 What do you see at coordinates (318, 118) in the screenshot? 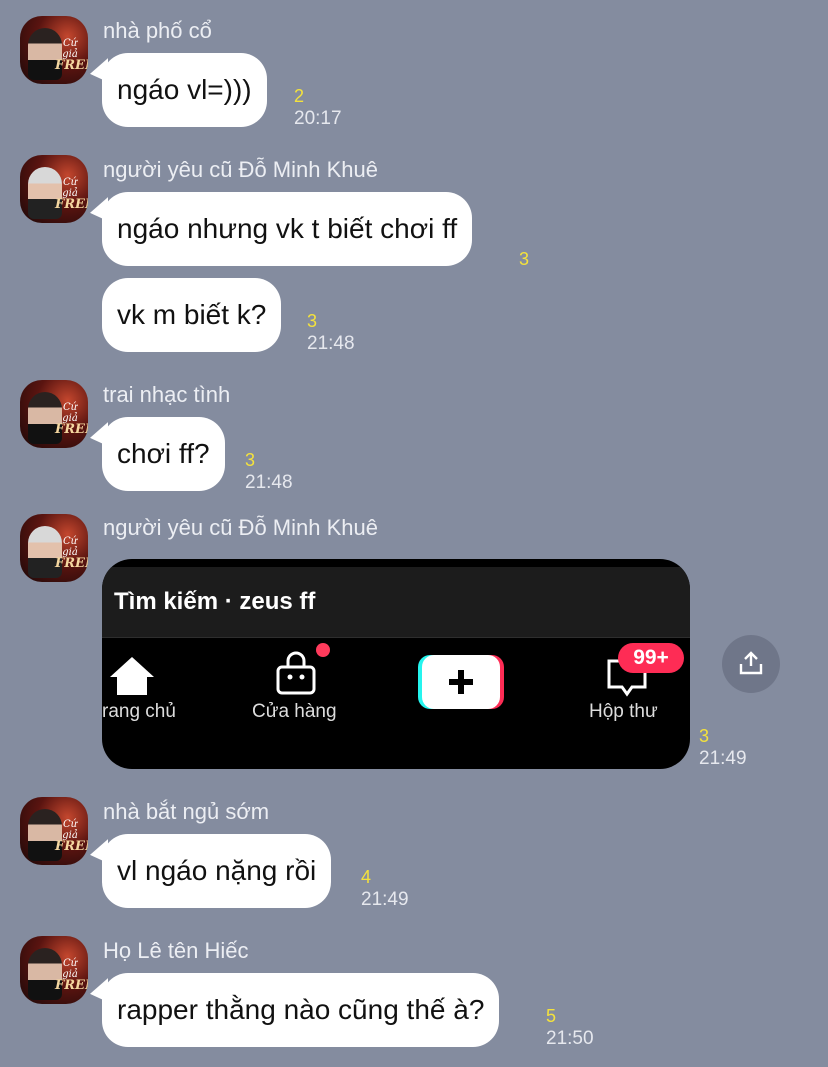
I see `message-time: 20:17` at bounding box center [318, 118].